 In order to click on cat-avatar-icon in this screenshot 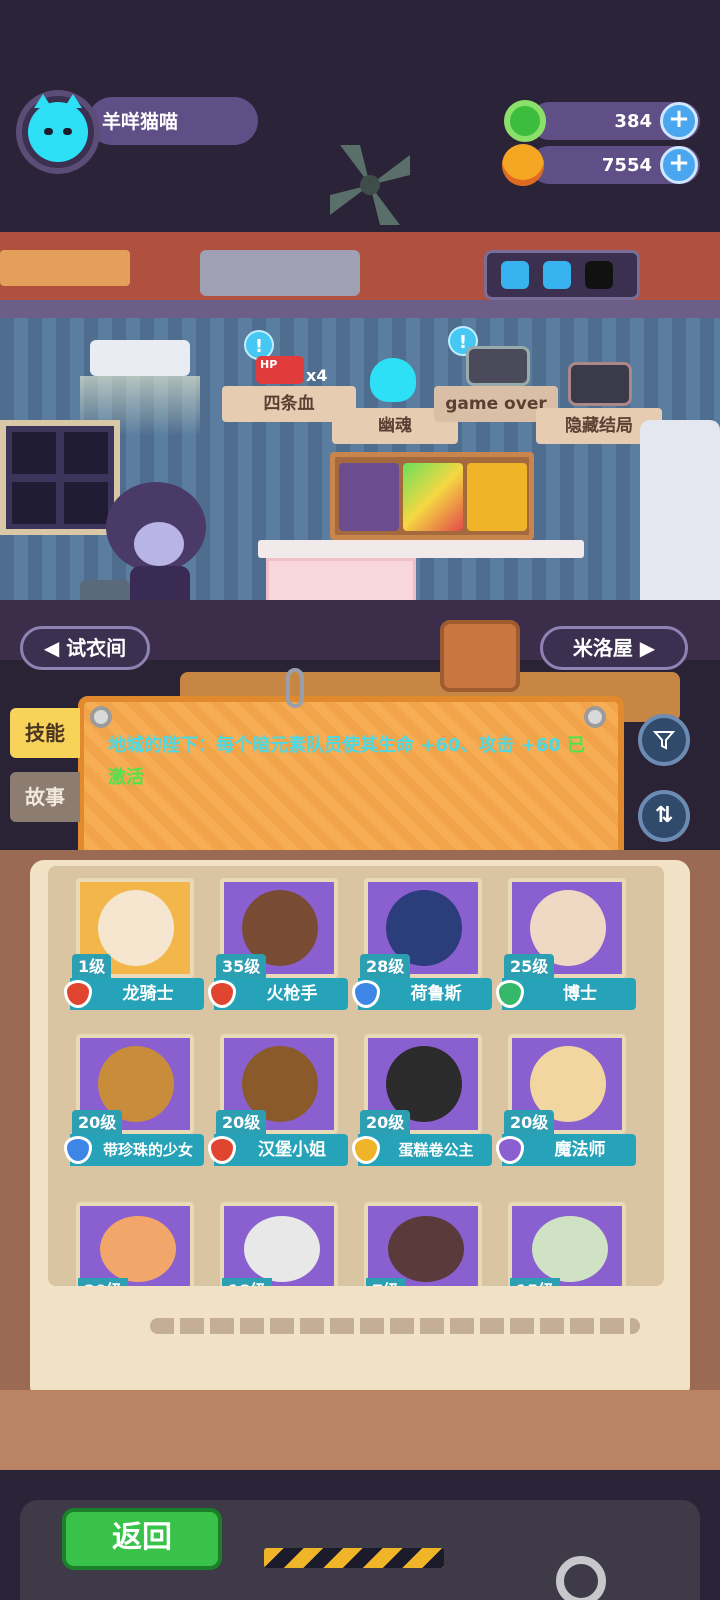, I will do `click(58, 128)`.